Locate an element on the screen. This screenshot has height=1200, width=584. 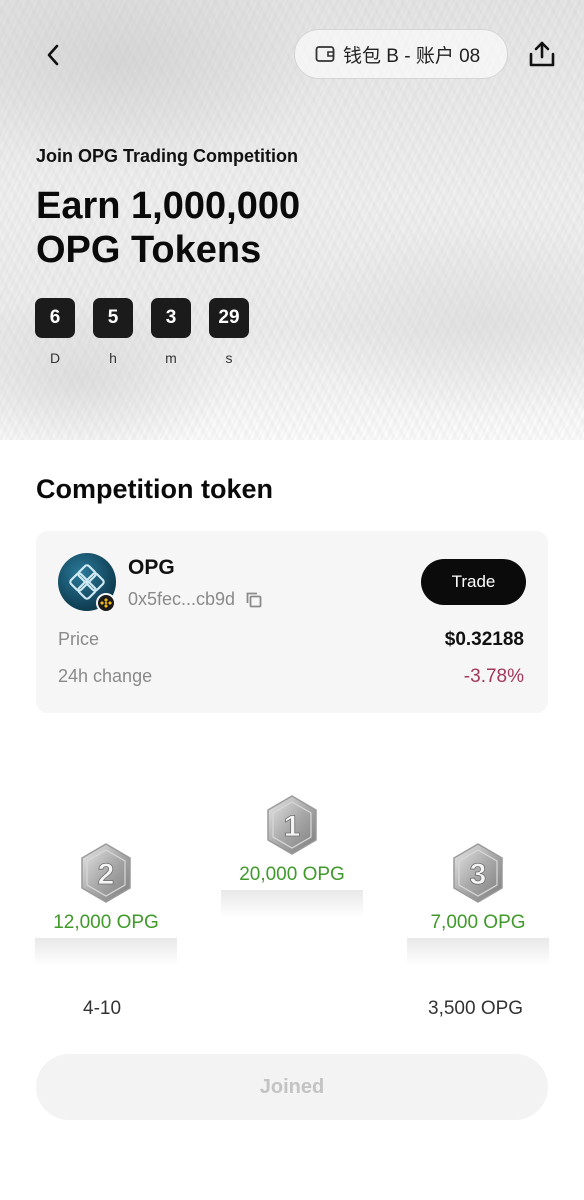
rank-3-badge-icon: 3 is located at coordinates (478, 873).